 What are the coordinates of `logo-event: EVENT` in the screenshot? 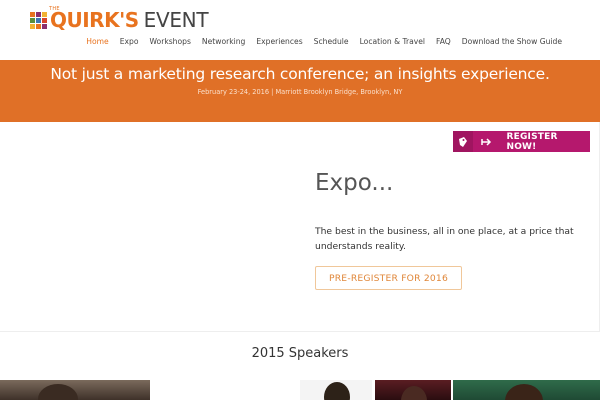 It's located at (176, 20).